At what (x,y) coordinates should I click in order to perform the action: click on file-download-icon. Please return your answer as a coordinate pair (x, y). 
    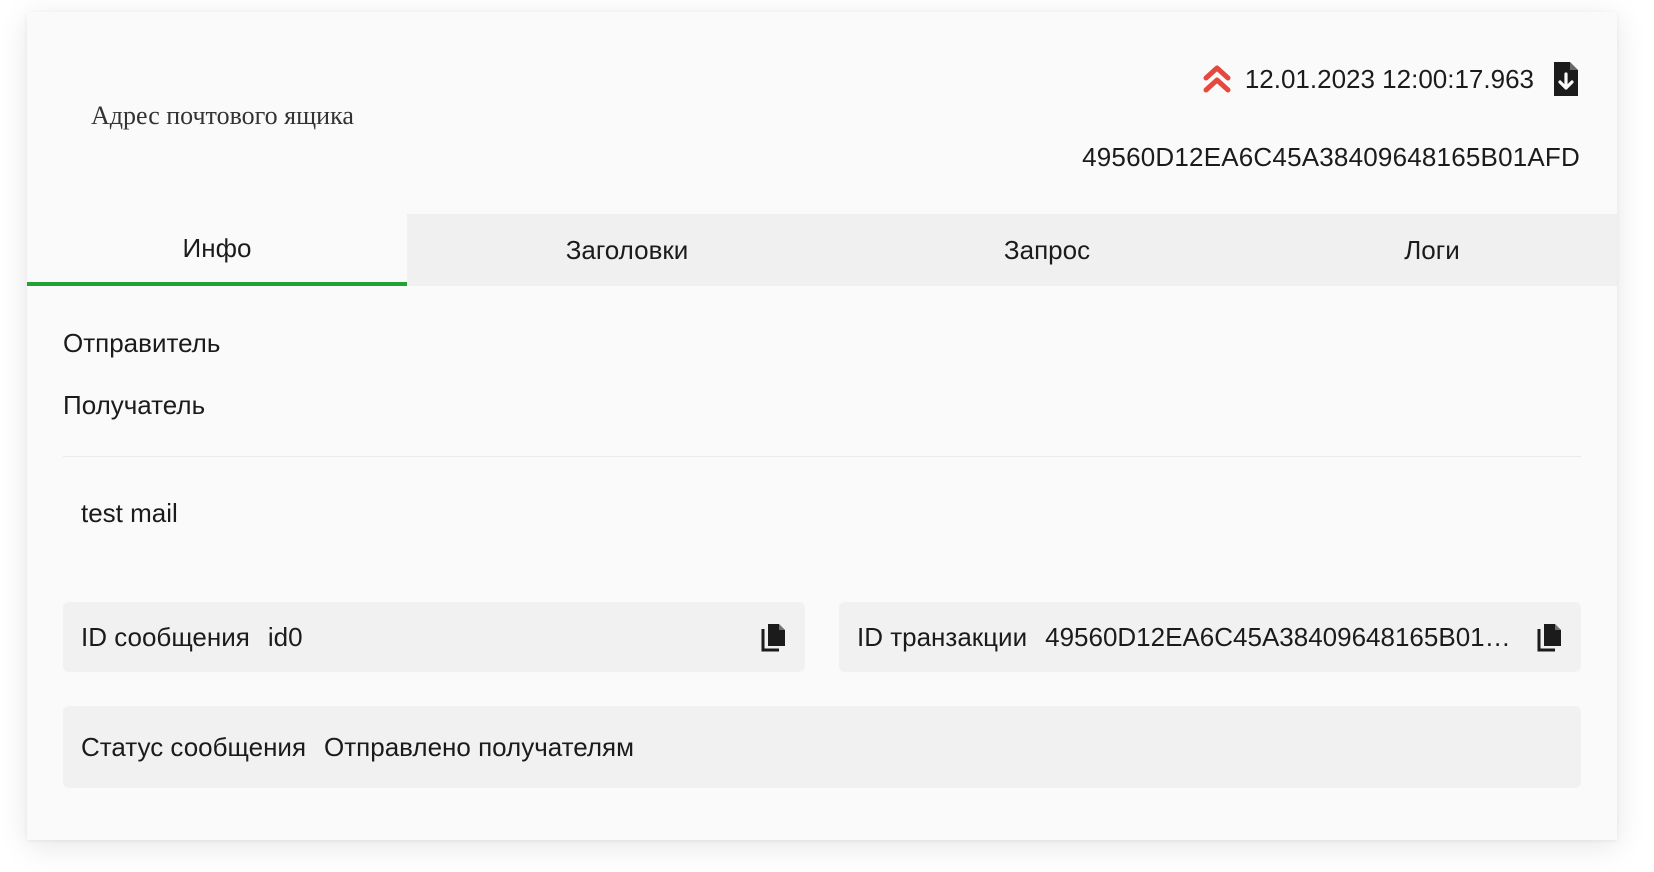
    Looking at the image, I should click on (1566, 79).